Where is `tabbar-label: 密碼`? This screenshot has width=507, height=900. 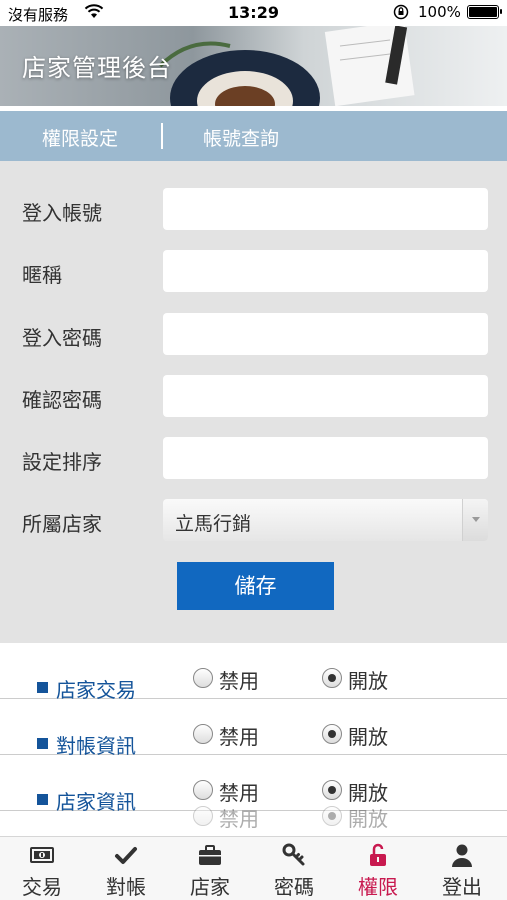 tabbar-label: 密碼 is located at coordinates (294, 887).